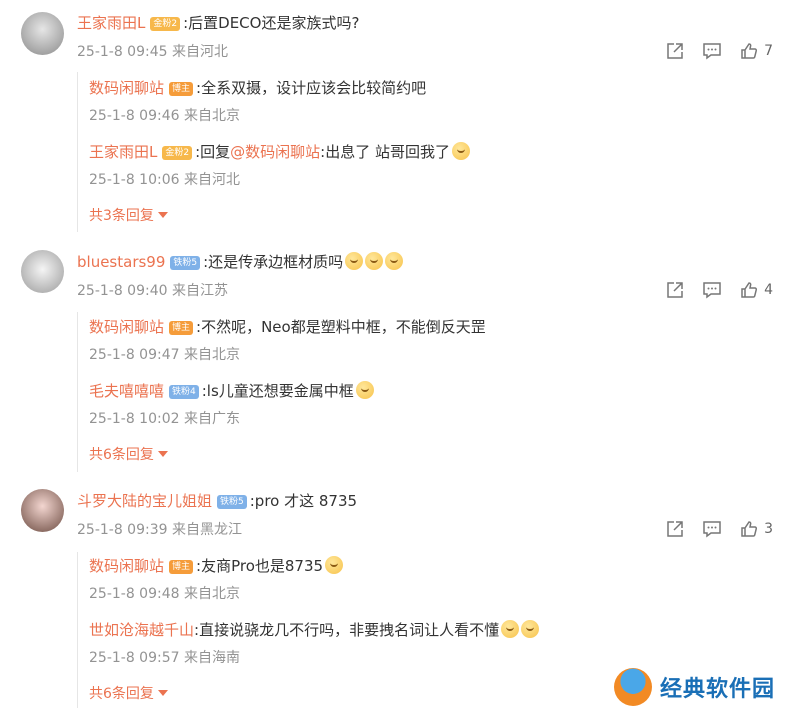  What do you see at coordinates (159, 530) in the screenshot?
I see `comment-meta: 25-1-8 09:39 来自黑龙江` at bounding box center [159, 530].